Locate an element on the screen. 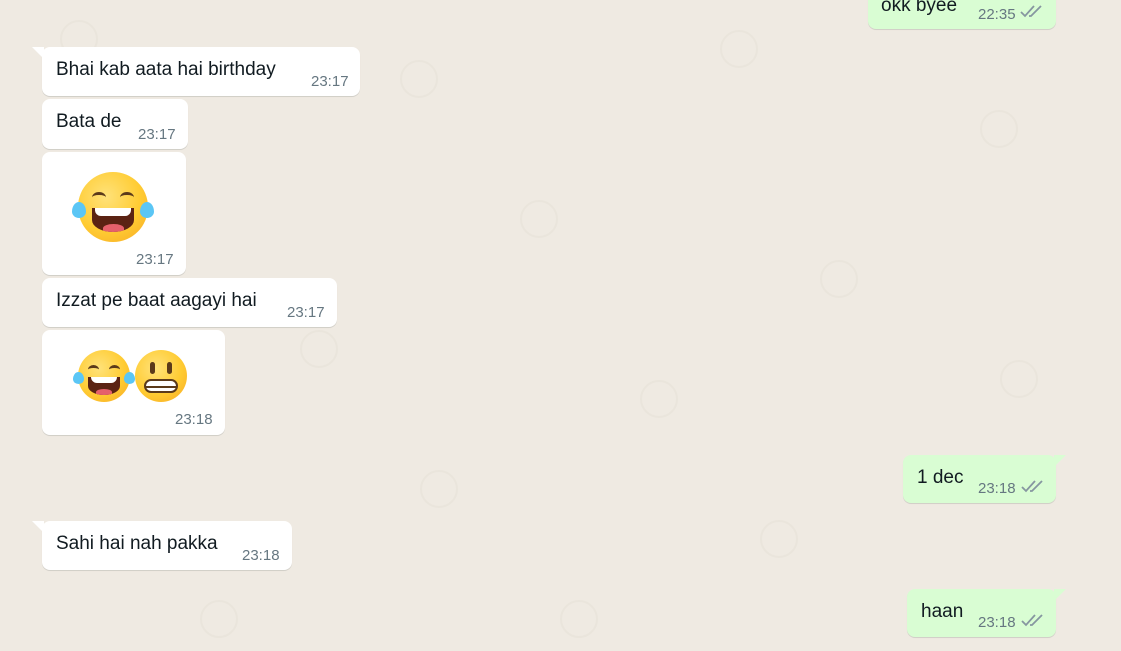 The width and height of the screenshot is (1121, 651). message-bubble-incoming: 23:18 is located at coordinates (133, 382).